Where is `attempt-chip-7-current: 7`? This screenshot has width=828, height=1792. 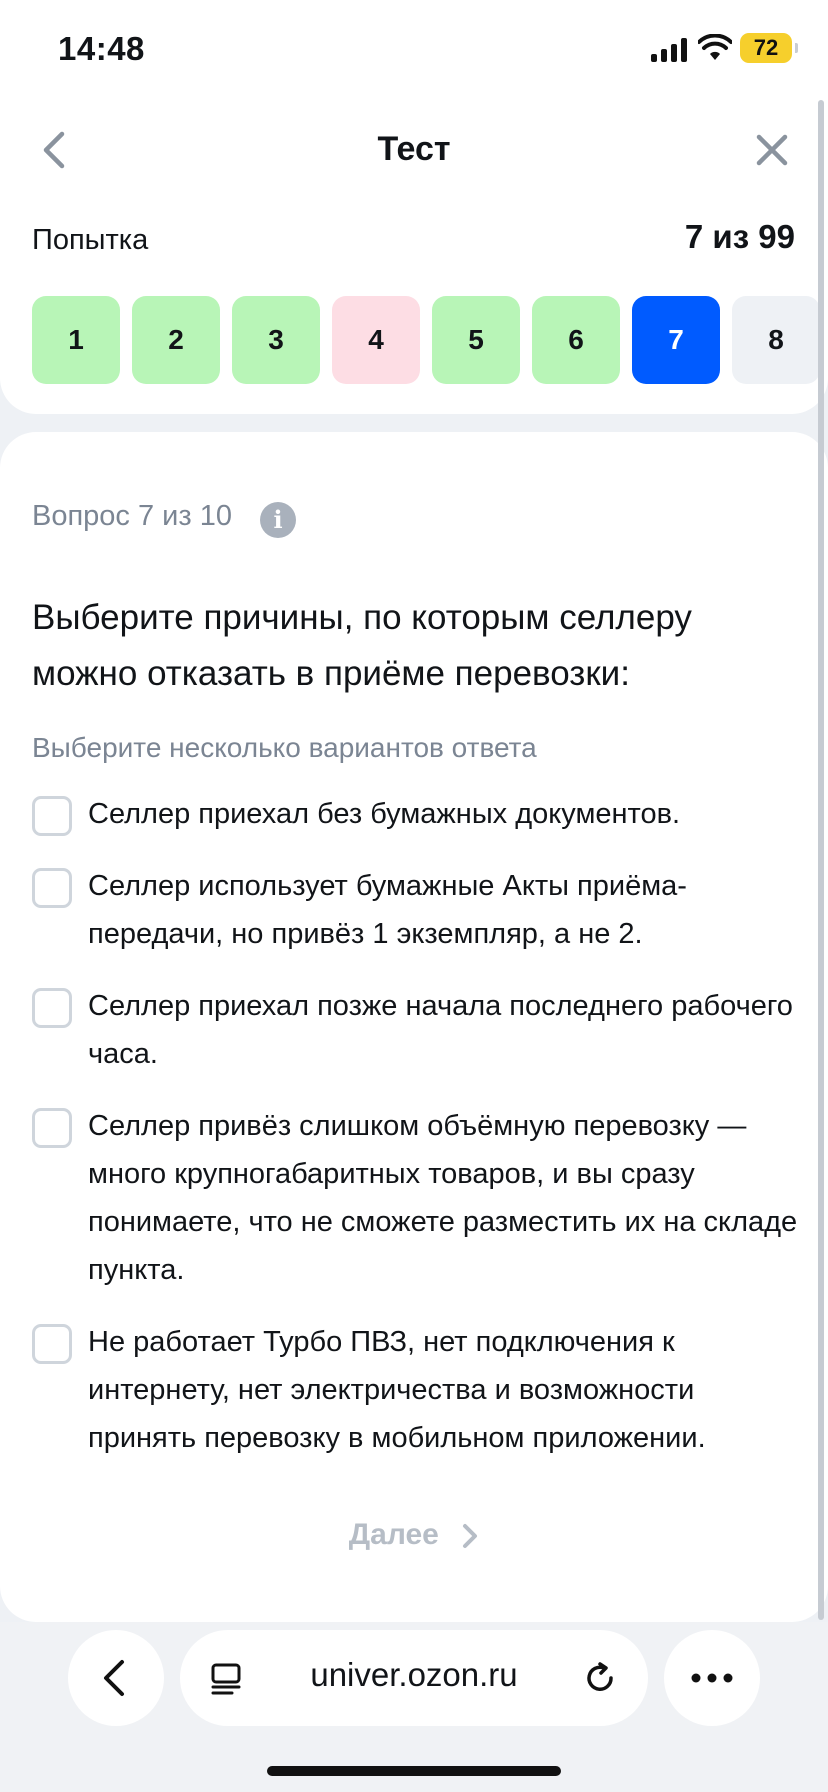
attempt-chip-7-current: 7 is located at coordinates (676, 340).